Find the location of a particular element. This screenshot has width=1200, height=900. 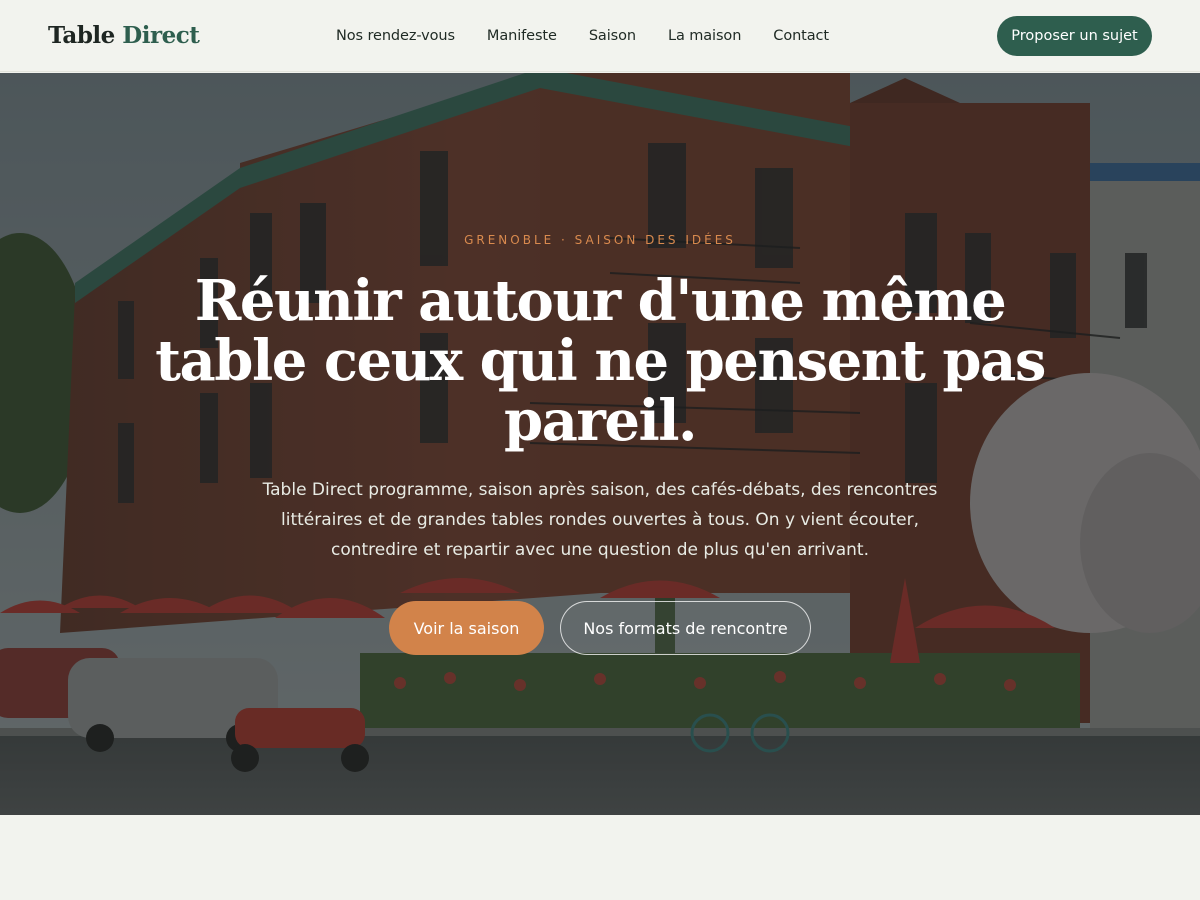

see-season-button: Voir la saison is located at coordinates (466, 628).